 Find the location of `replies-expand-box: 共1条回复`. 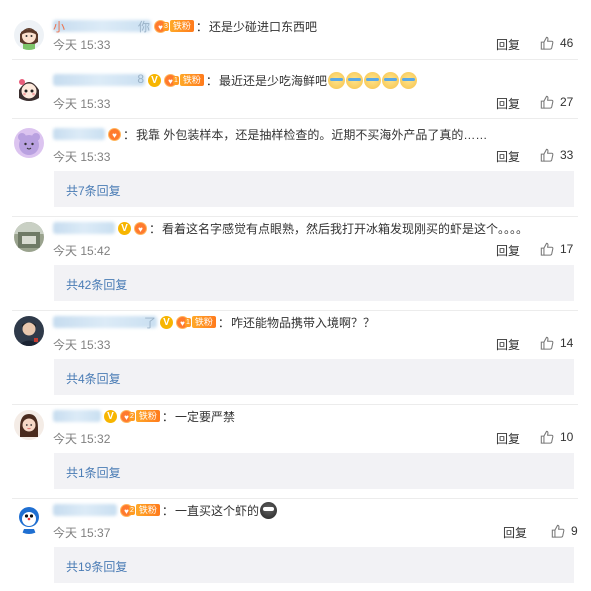

replies-expand-box: 共1条回复 is located at coordinates (314, 471).